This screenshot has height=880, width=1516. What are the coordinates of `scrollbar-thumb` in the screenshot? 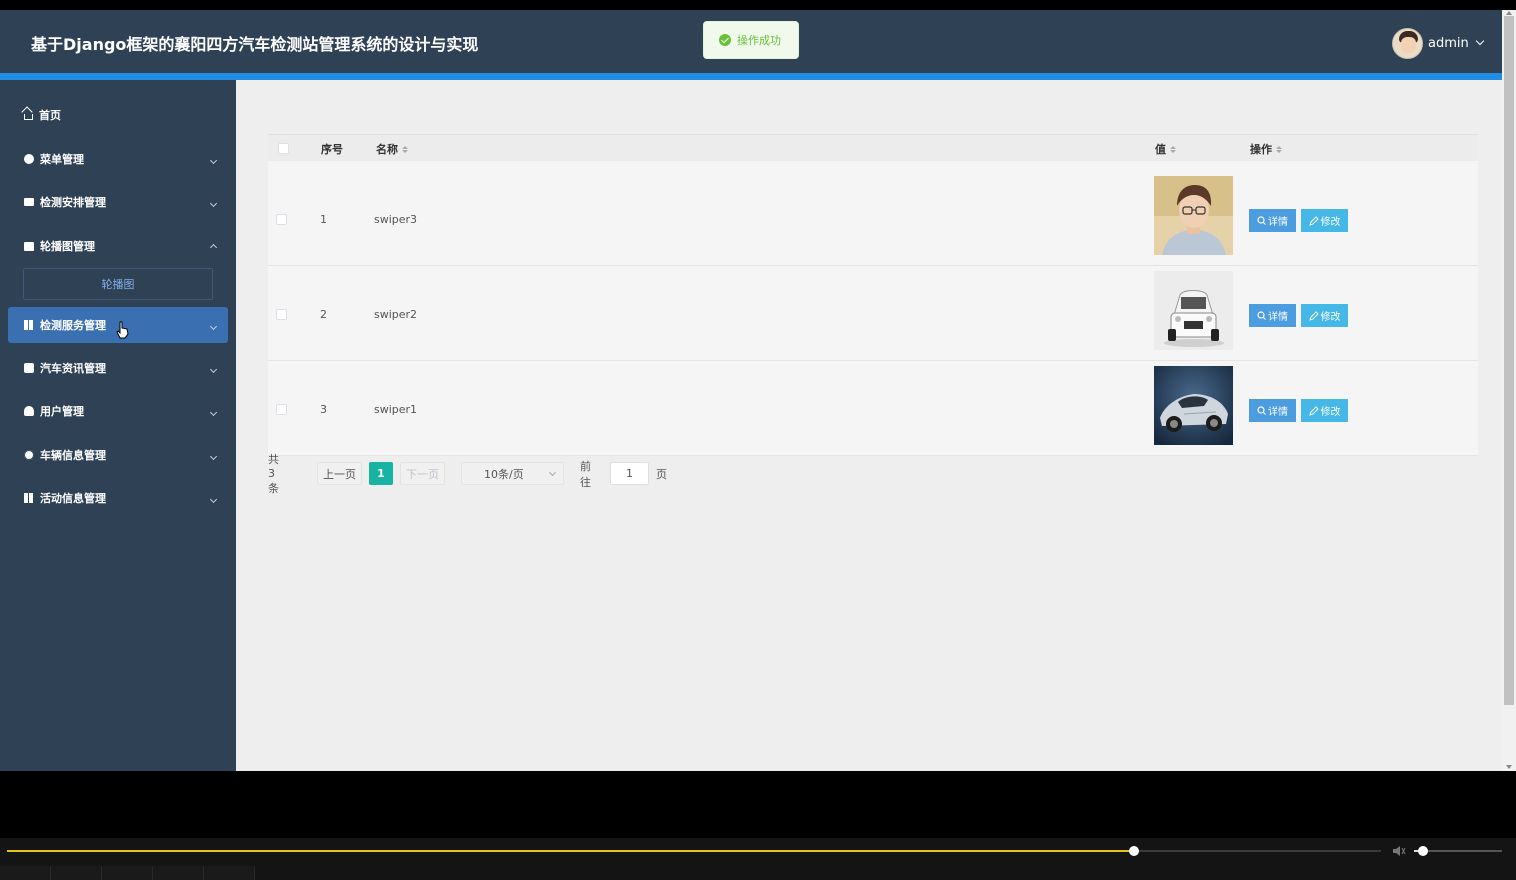 It's located at (1509, 360).